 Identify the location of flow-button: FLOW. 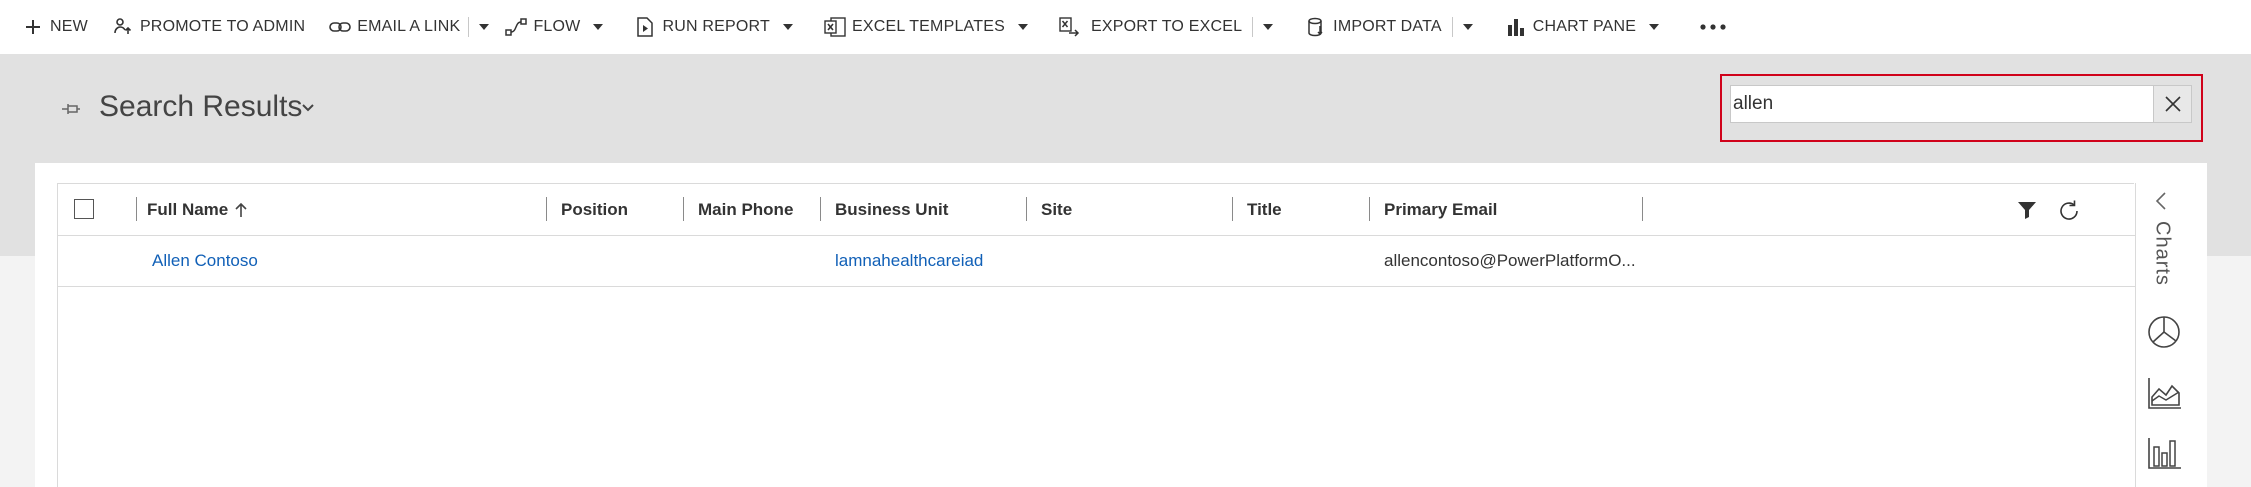
(554, 27).